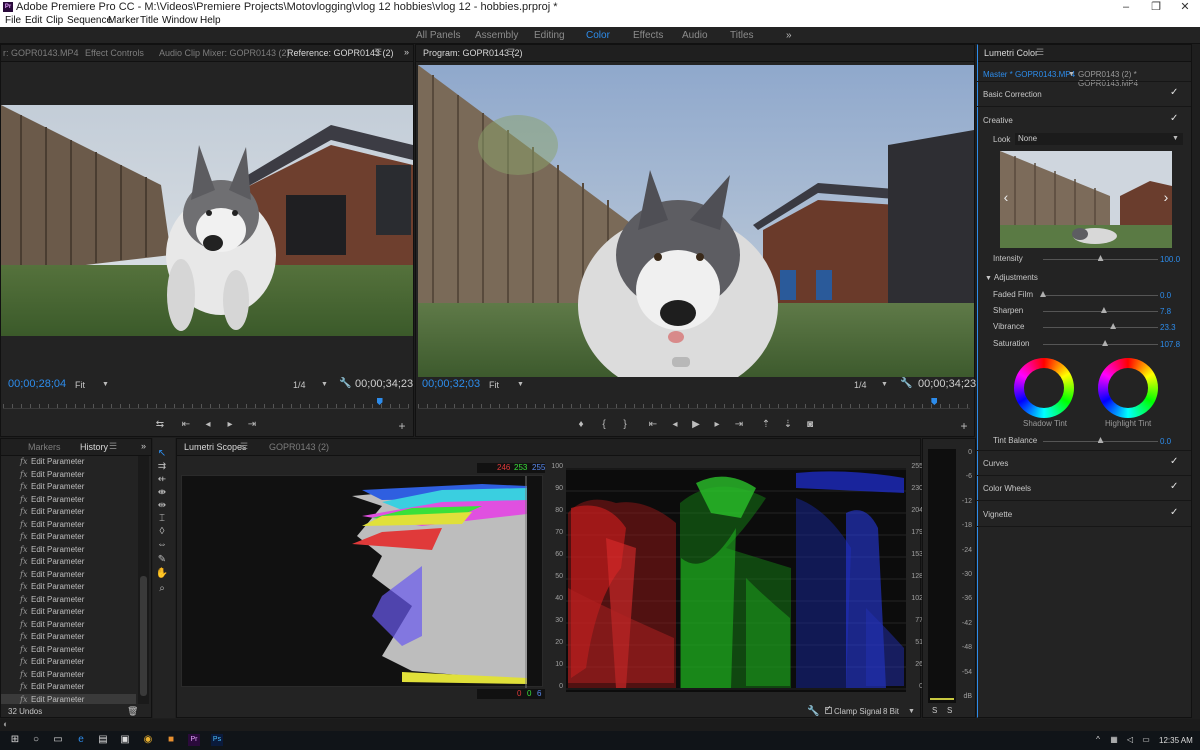 Image resolution: width=1200 pixels, height=750 pixels. Describe the element at coordinates (1100, 327) in the screenshot. I see `vibrance-slider` at that location.